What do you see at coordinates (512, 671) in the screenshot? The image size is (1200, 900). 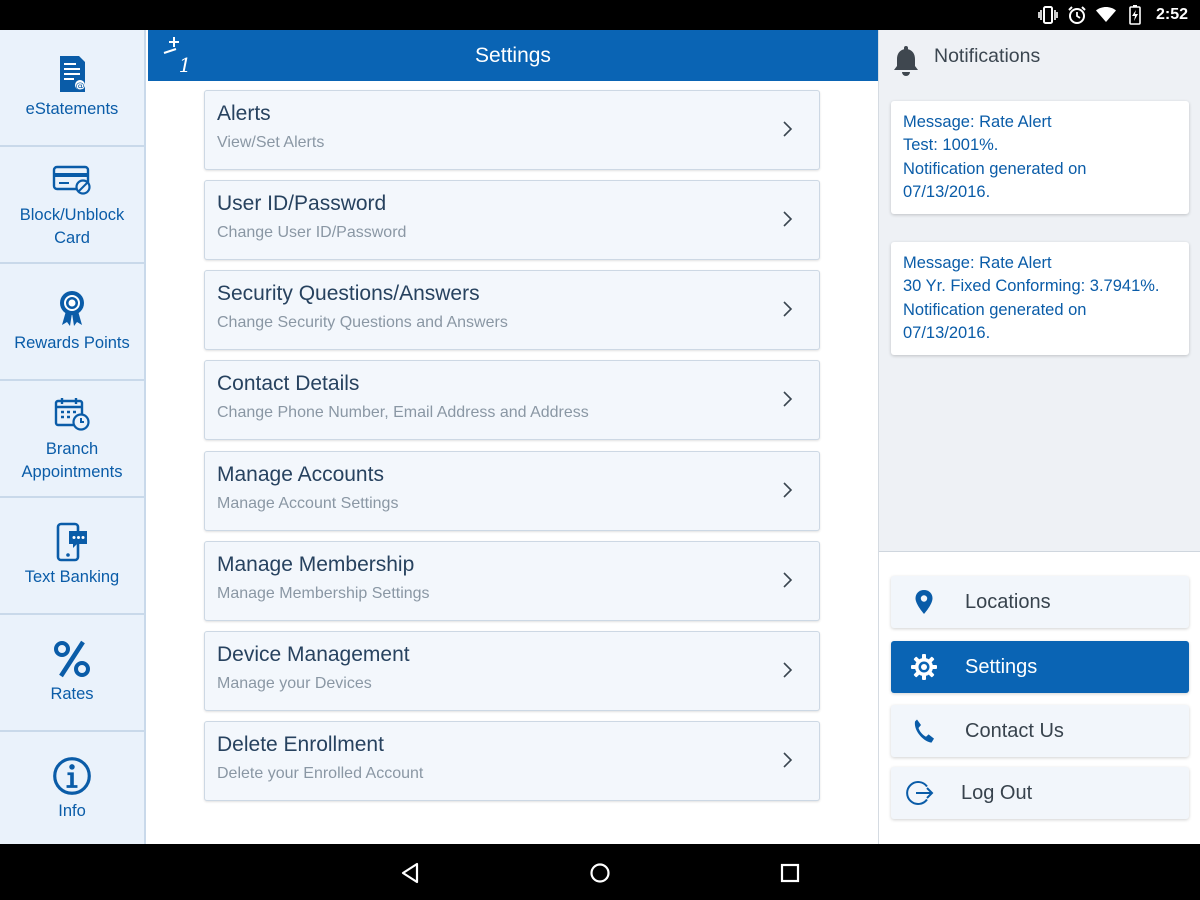 I see `settings-item-device-management: Device Management Manage your Devices` at bounding box center [512, 671].